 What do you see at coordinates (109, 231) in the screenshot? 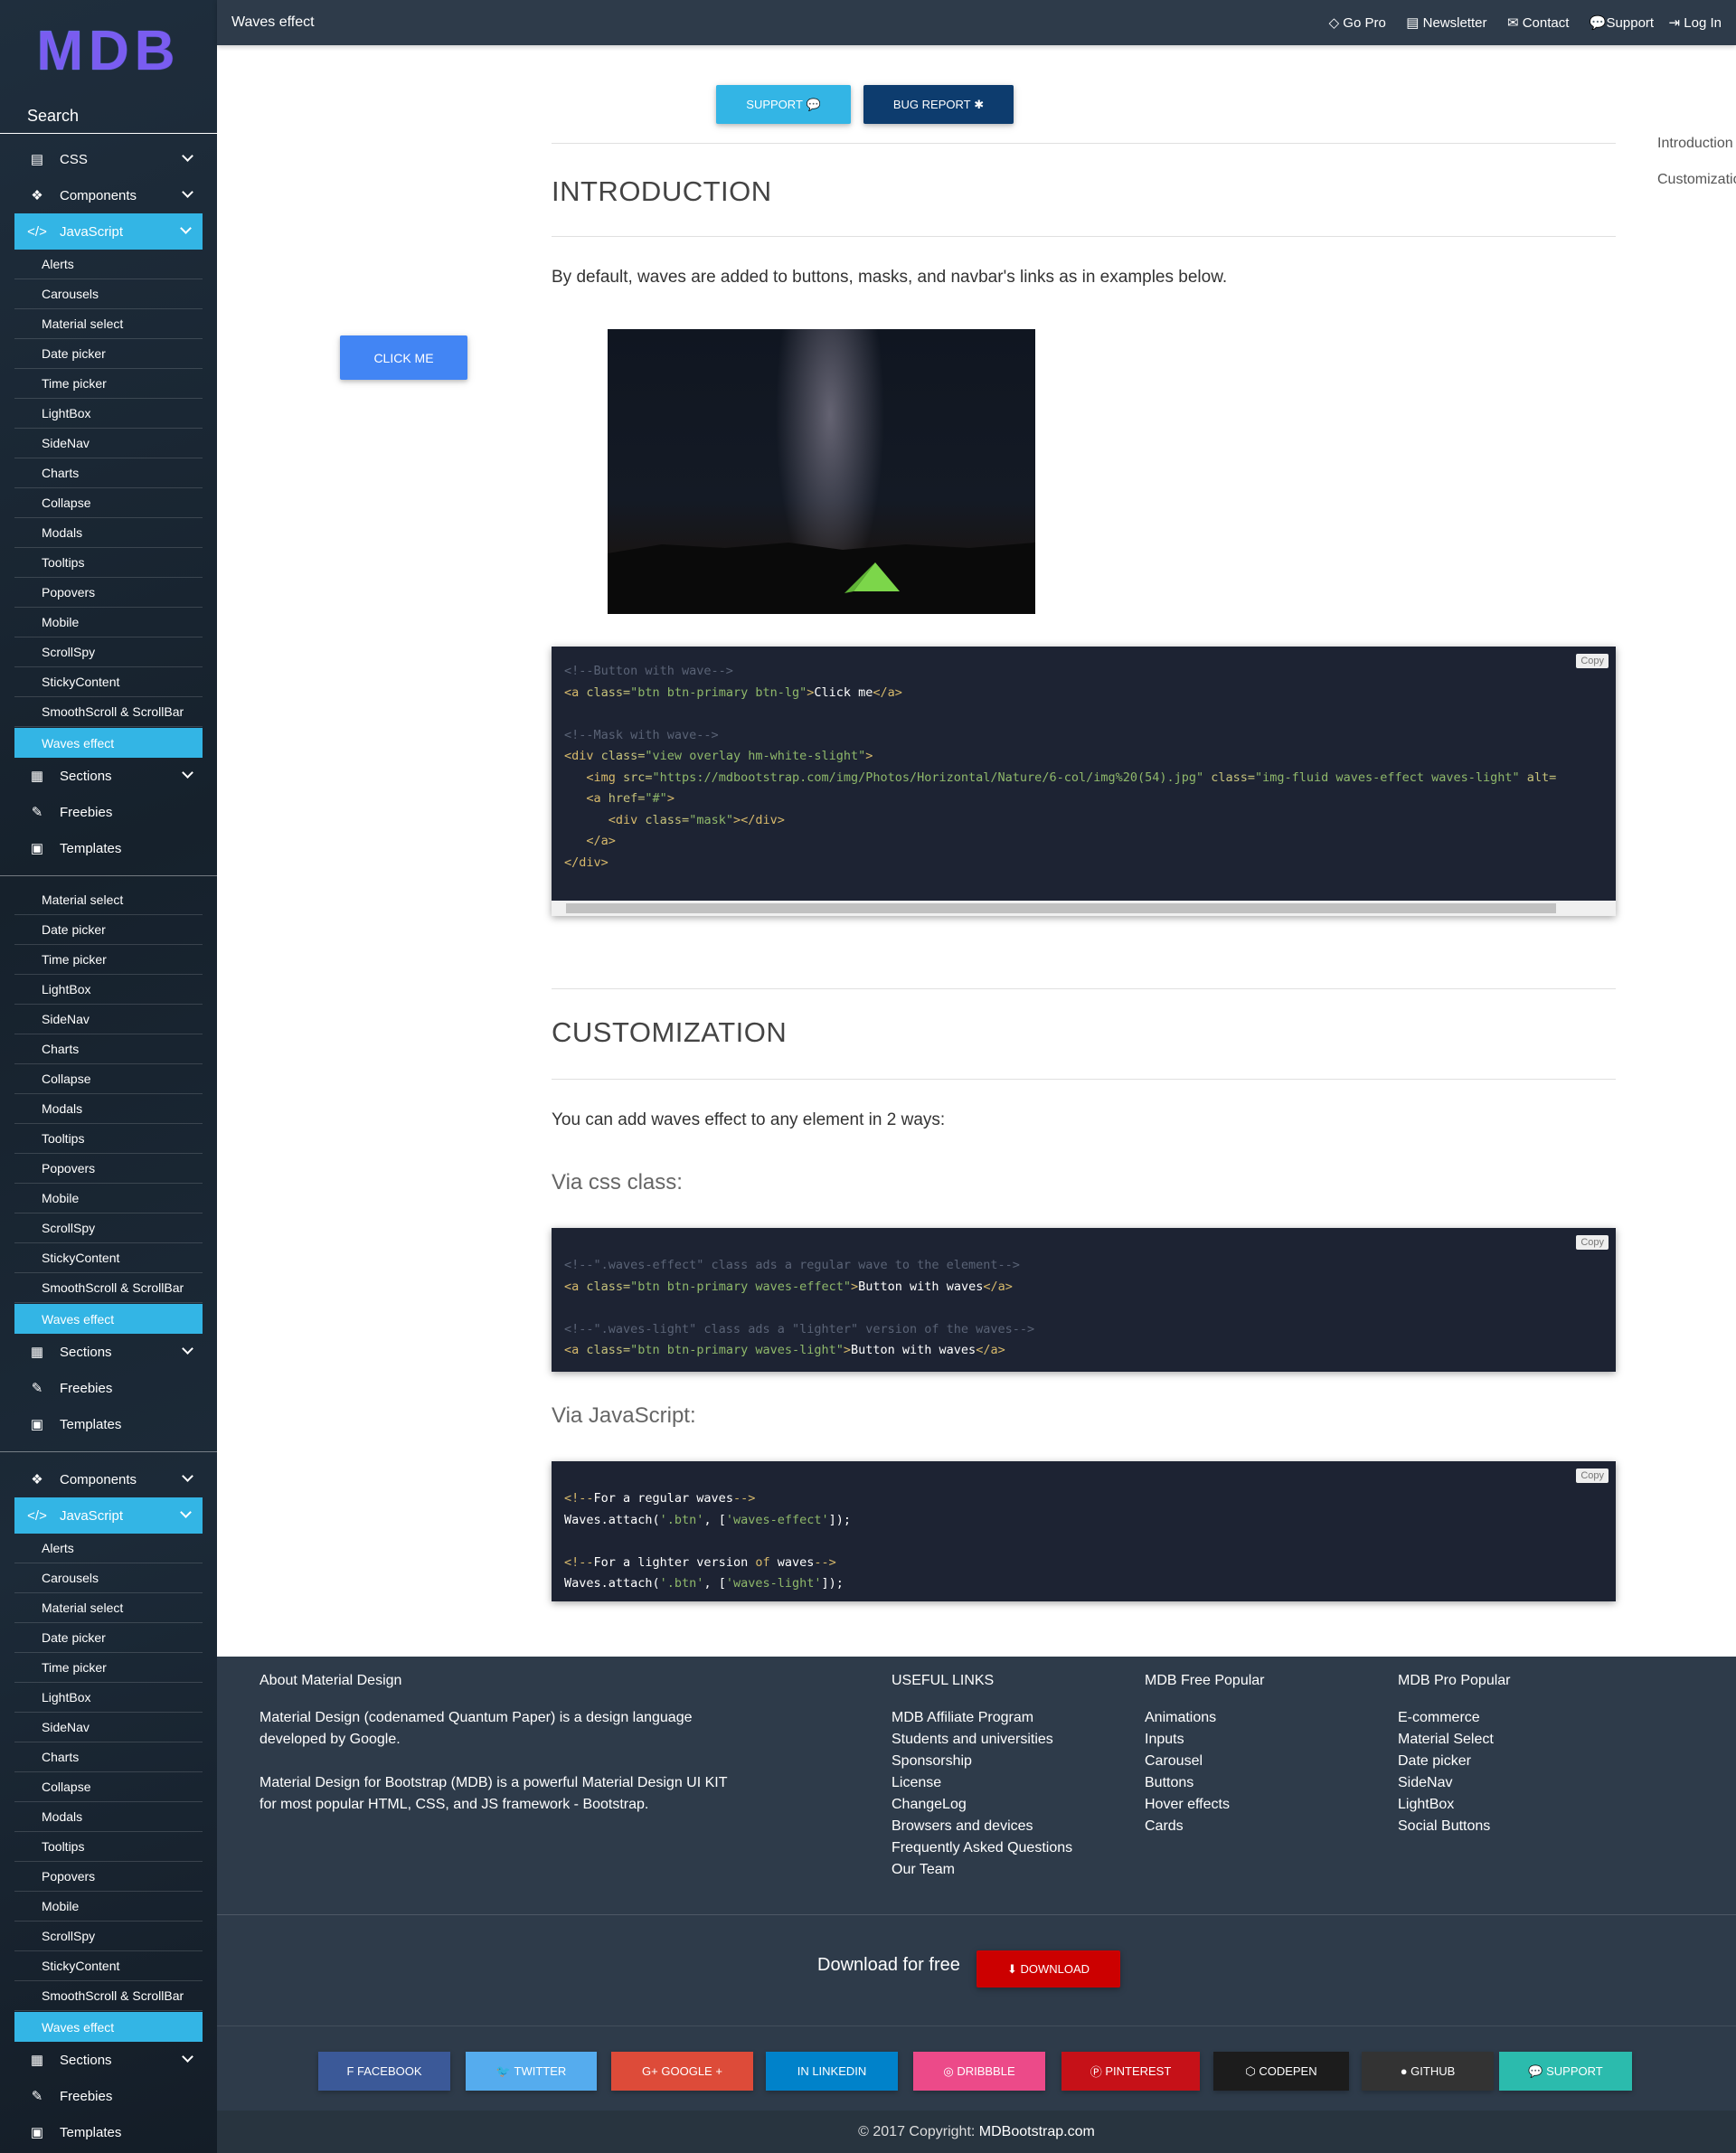
I see `sidebar-category-javascript: </> JavaScript` at bounding box center [109, 231].